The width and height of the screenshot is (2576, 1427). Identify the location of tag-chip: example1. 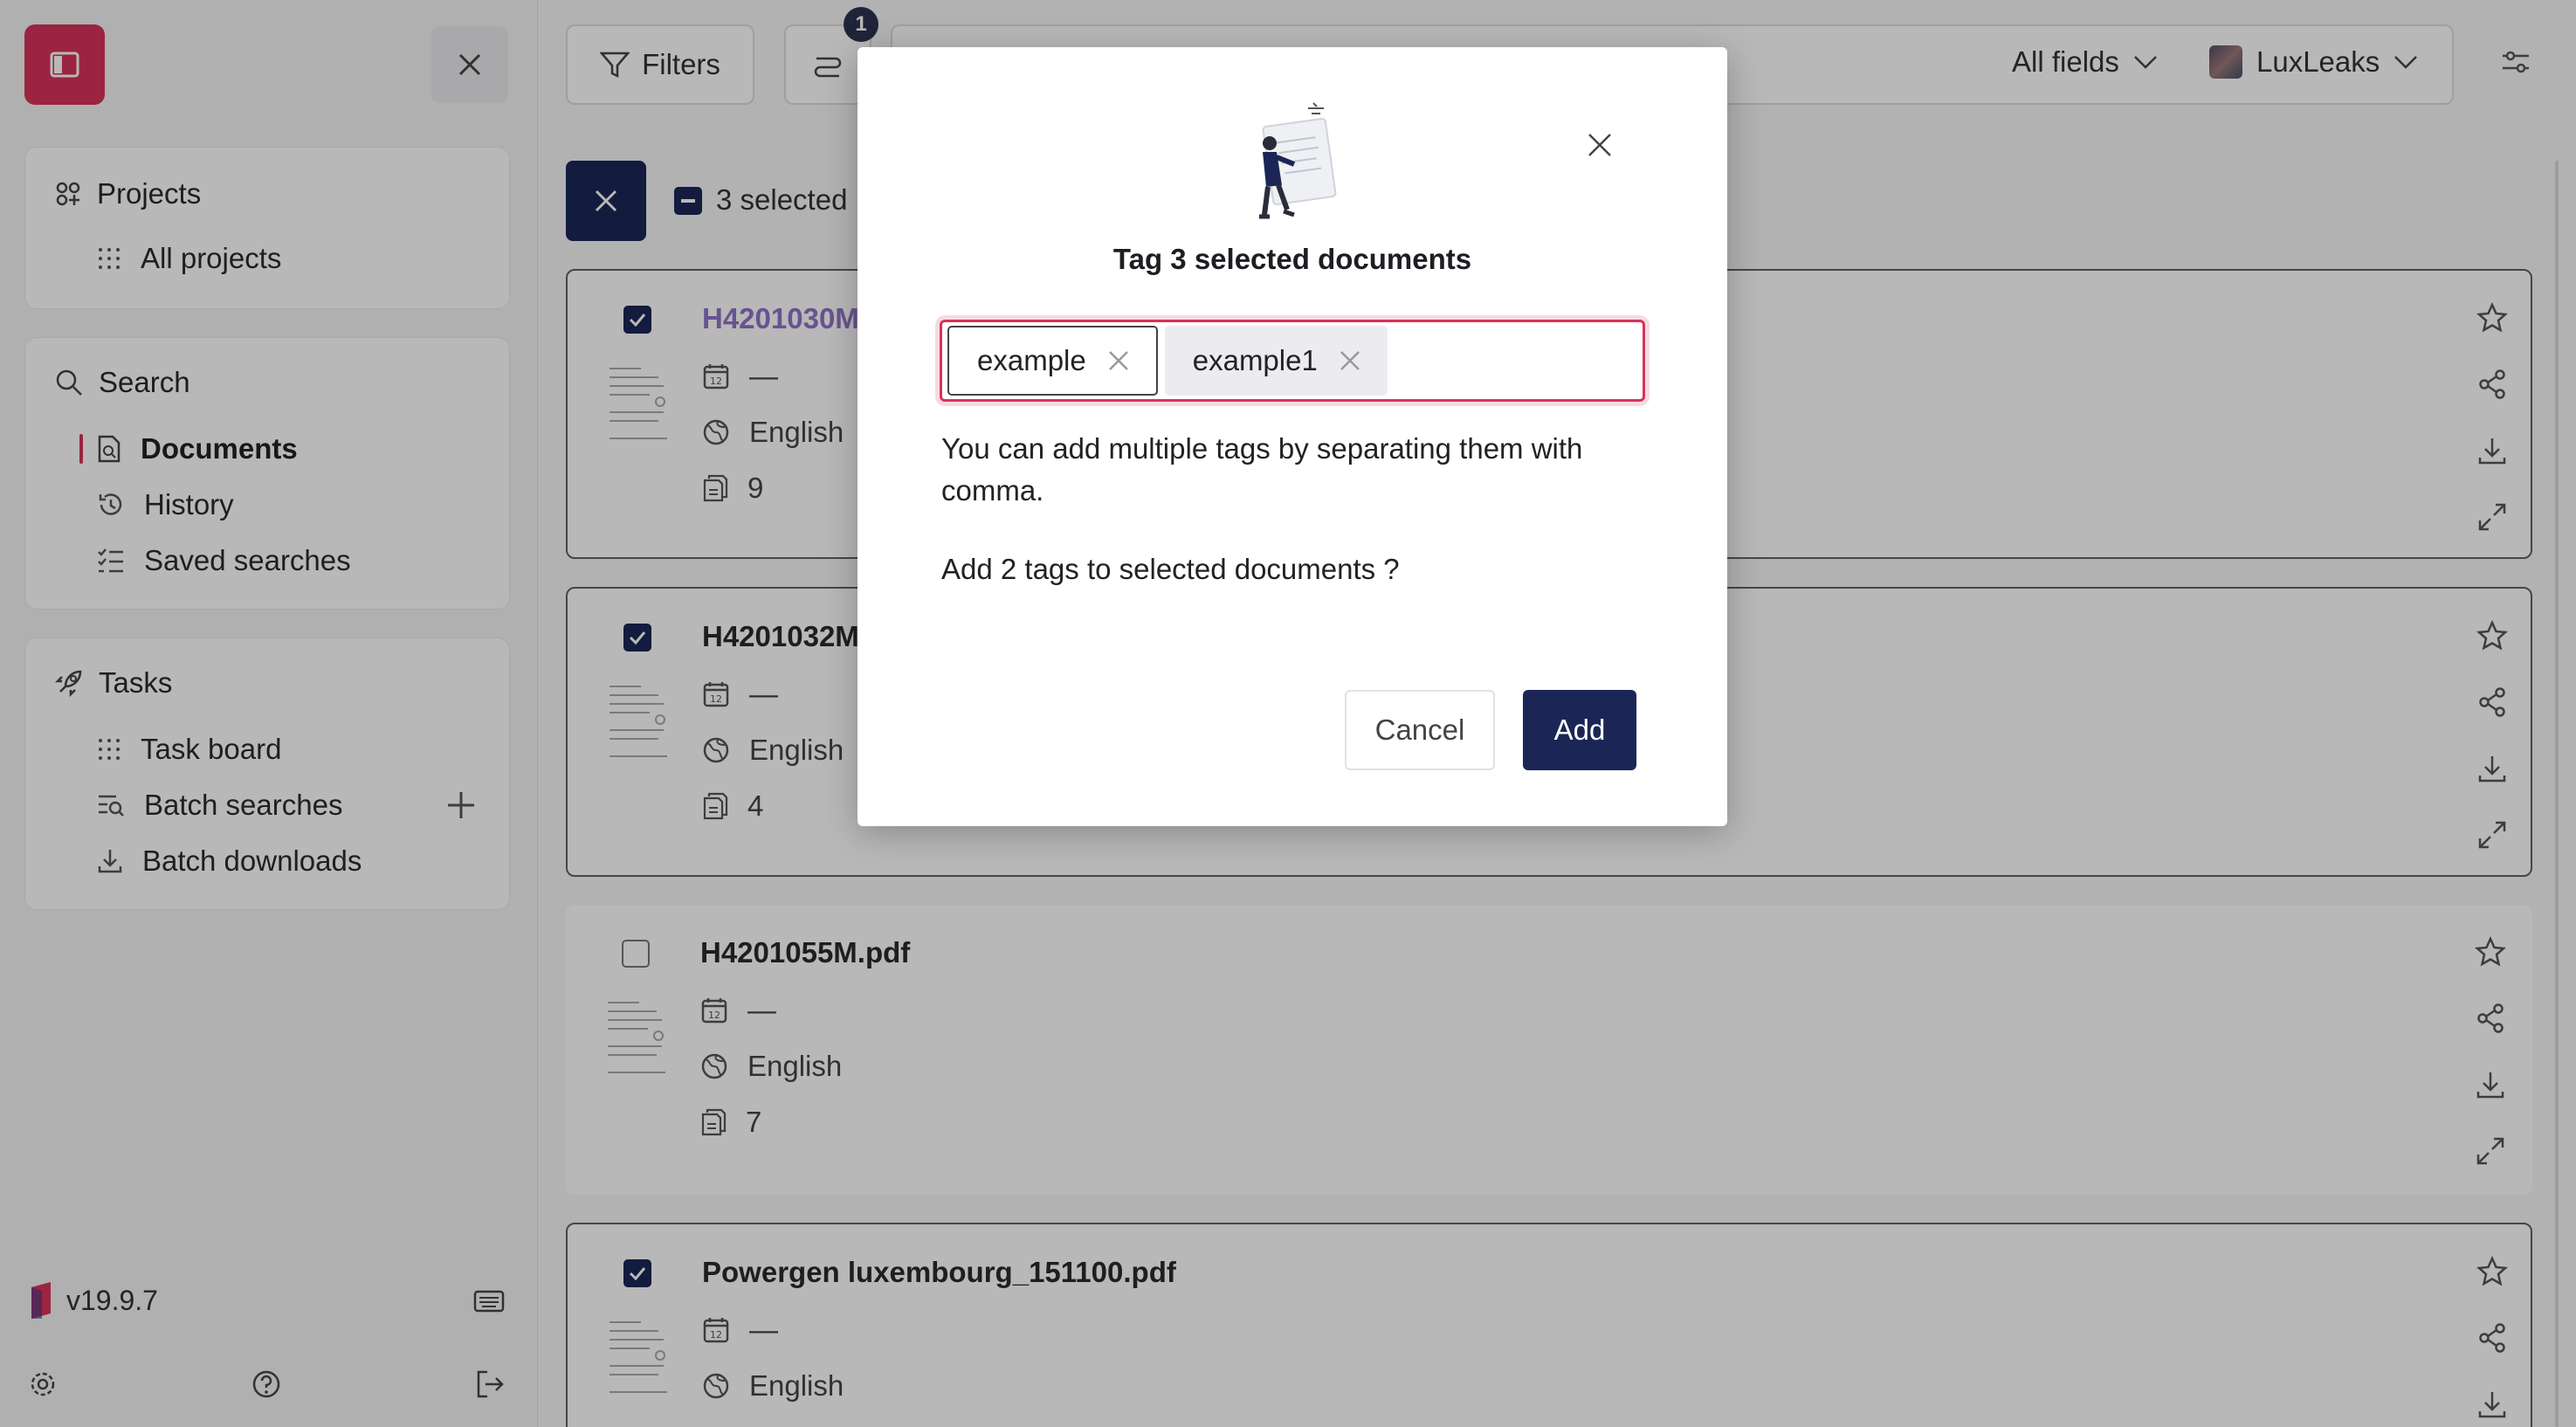
(1276, 361).